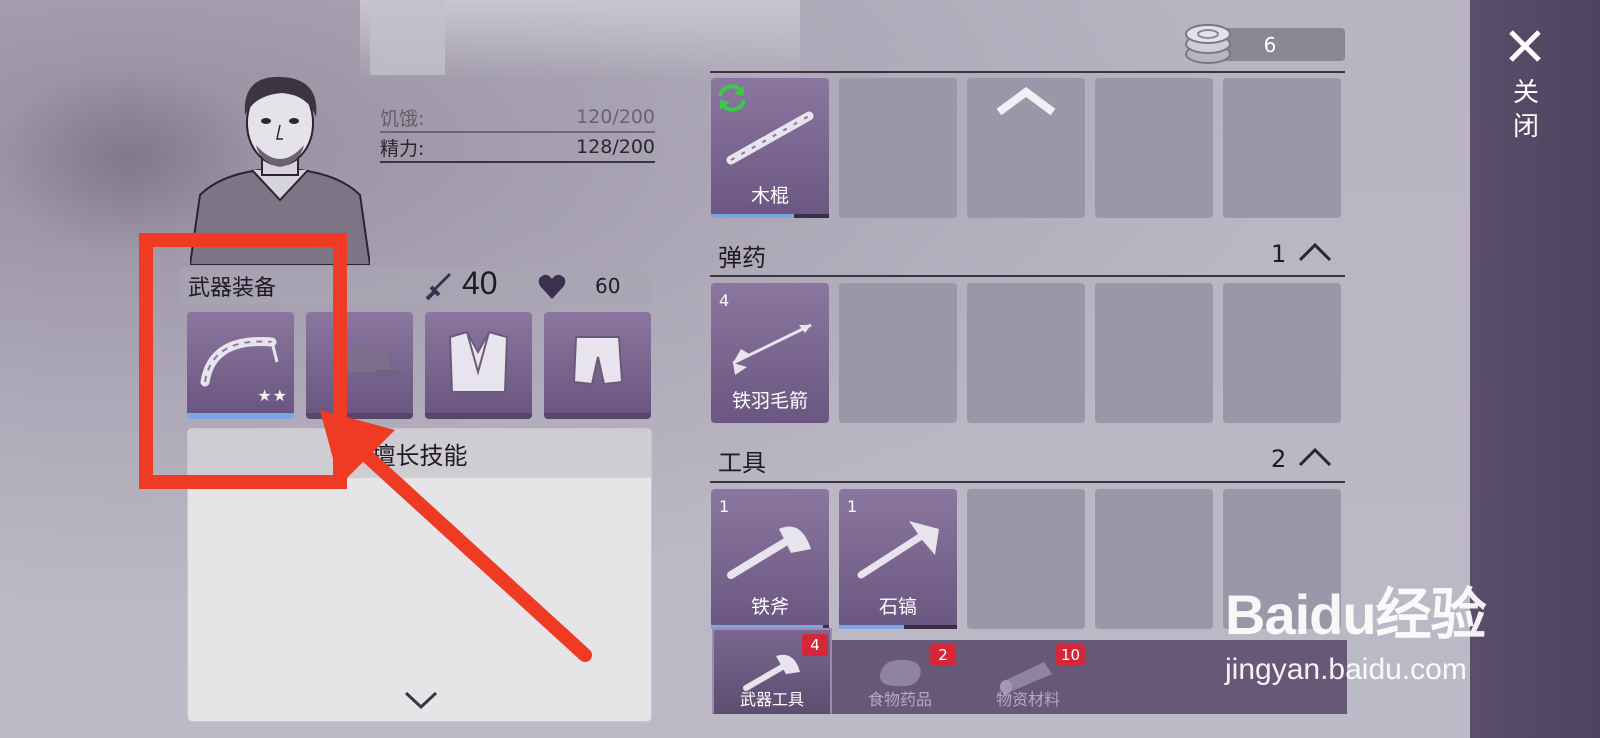 This screenshot has width=1600, height=738. Describe the element at coordinates (1270, 44) in the screenshot. I see `currency-amount: 6` at that location.